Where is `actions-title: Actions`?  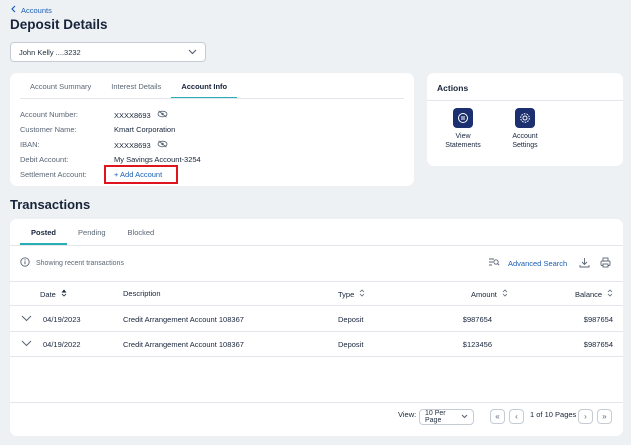
actions-title: Actions is located at coordinates (453, 88).